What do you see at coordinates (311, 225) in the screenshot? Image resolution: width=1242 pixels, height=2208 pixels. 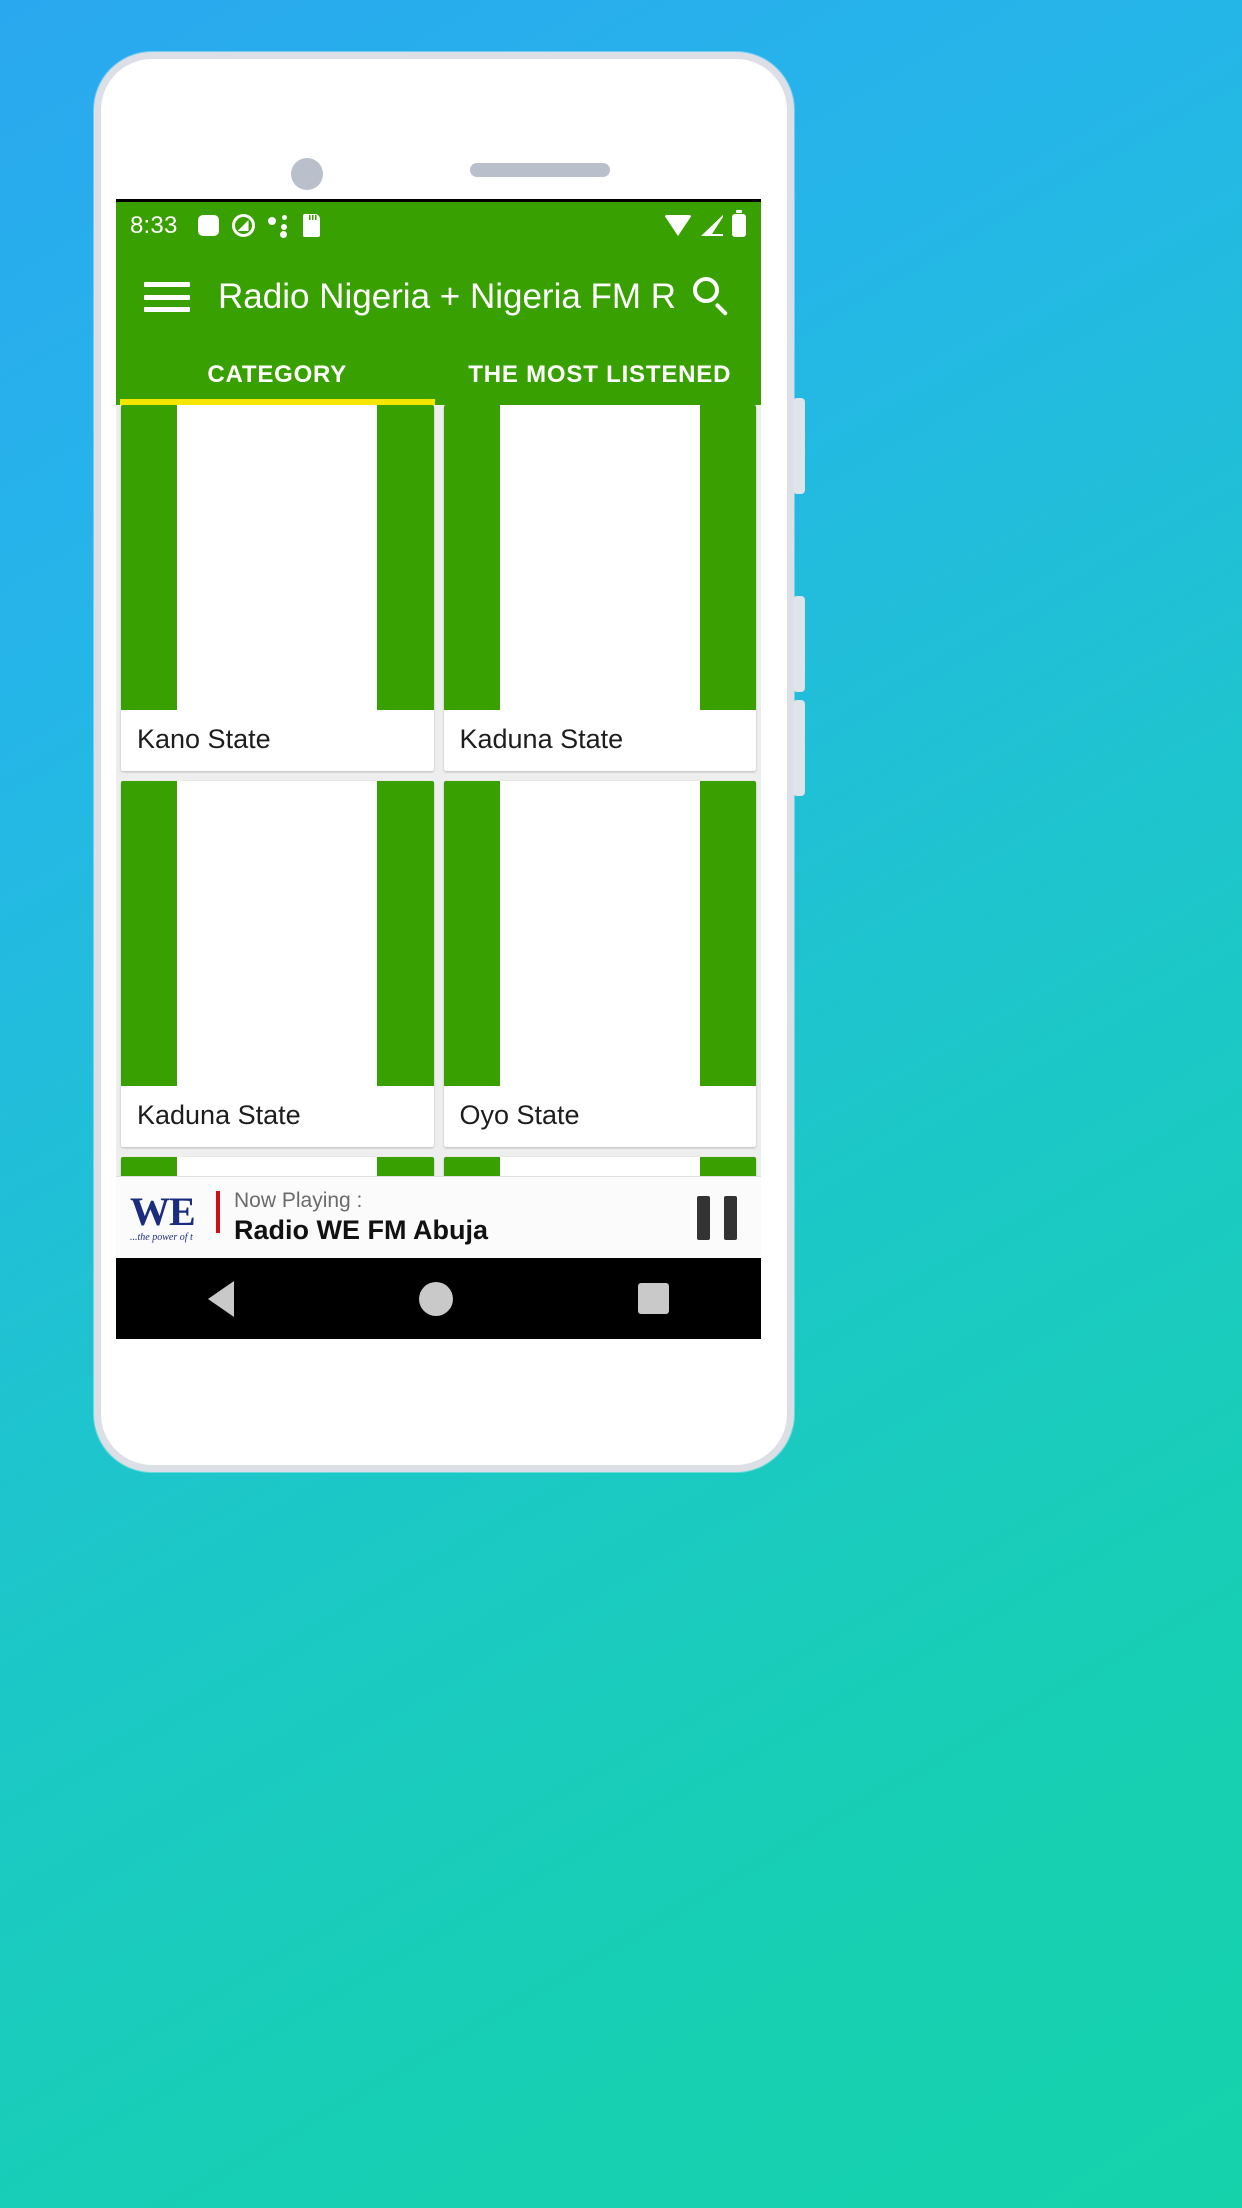 I see `sd-card-icon` at bounding box center [311, 225].